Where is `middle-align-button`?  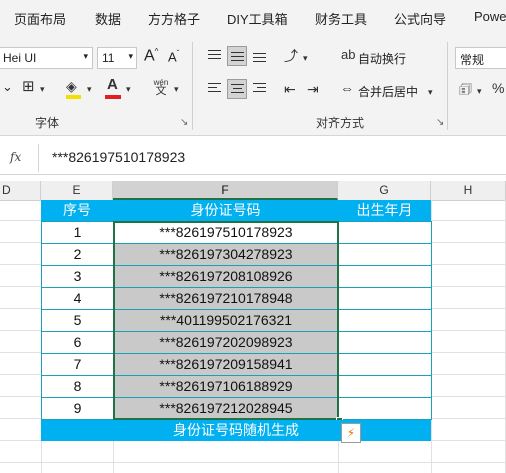
middle-align-button is located at coordinates (237, 56).